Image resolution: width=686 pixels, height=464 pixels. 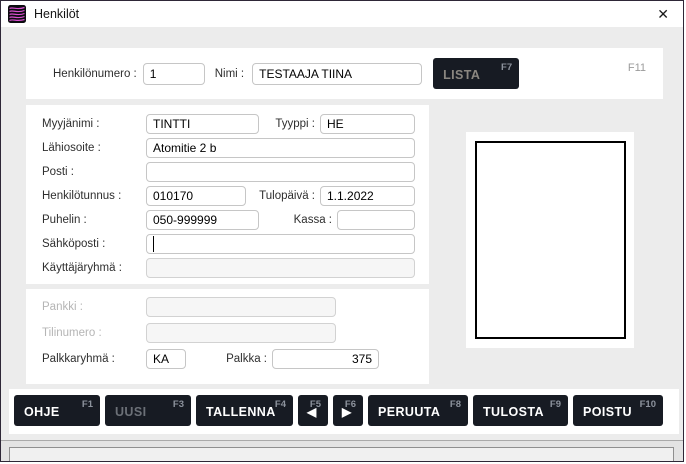 What do you see at coordinates (82, 268) in the screenshot?
I see `kayttajaryhma-label: Käyttäjäryhmä :` at bounding box center [82, 268].